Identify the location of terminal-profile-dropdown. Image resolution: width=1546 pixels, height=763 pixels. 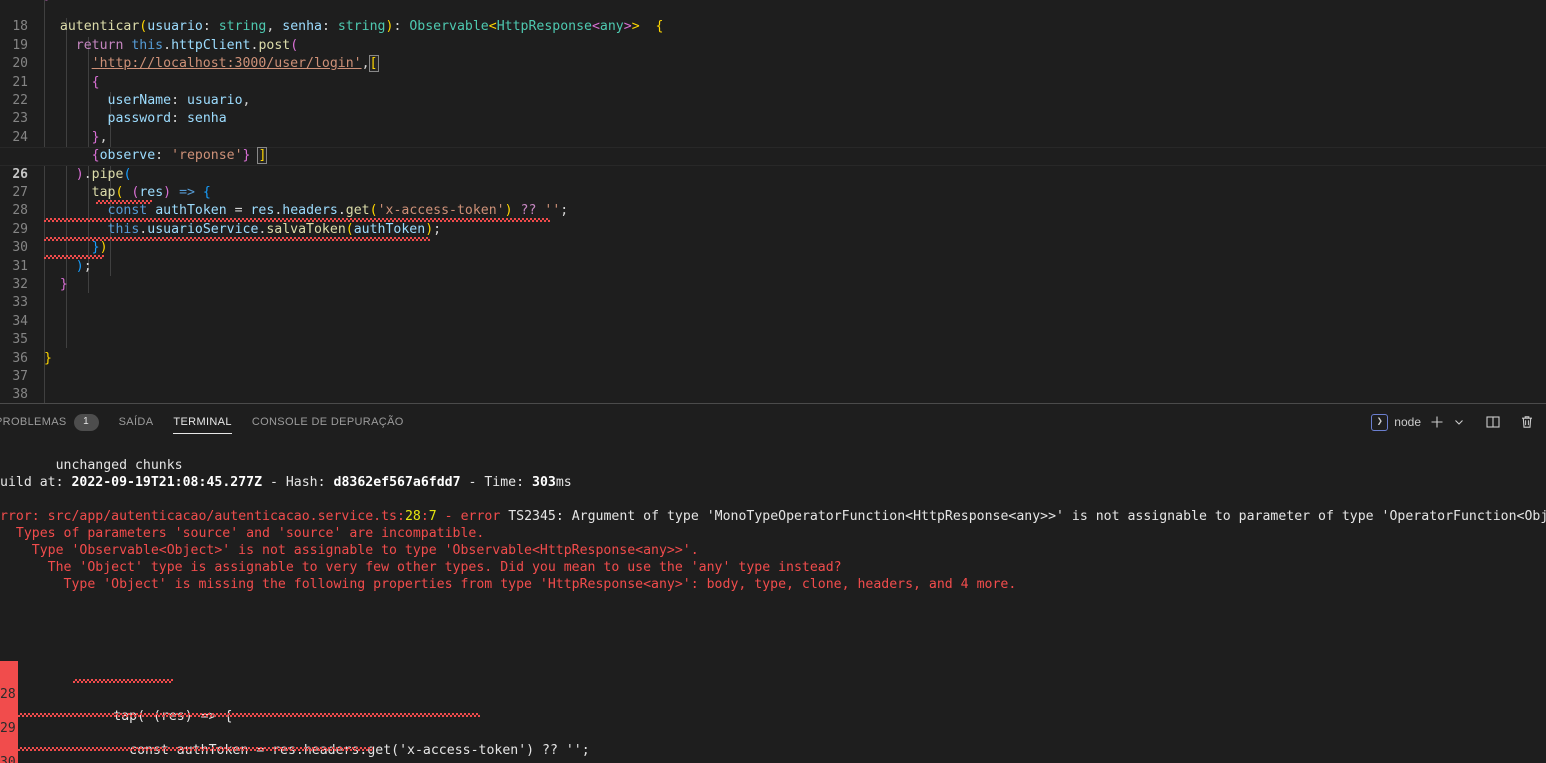
(1459, 422).